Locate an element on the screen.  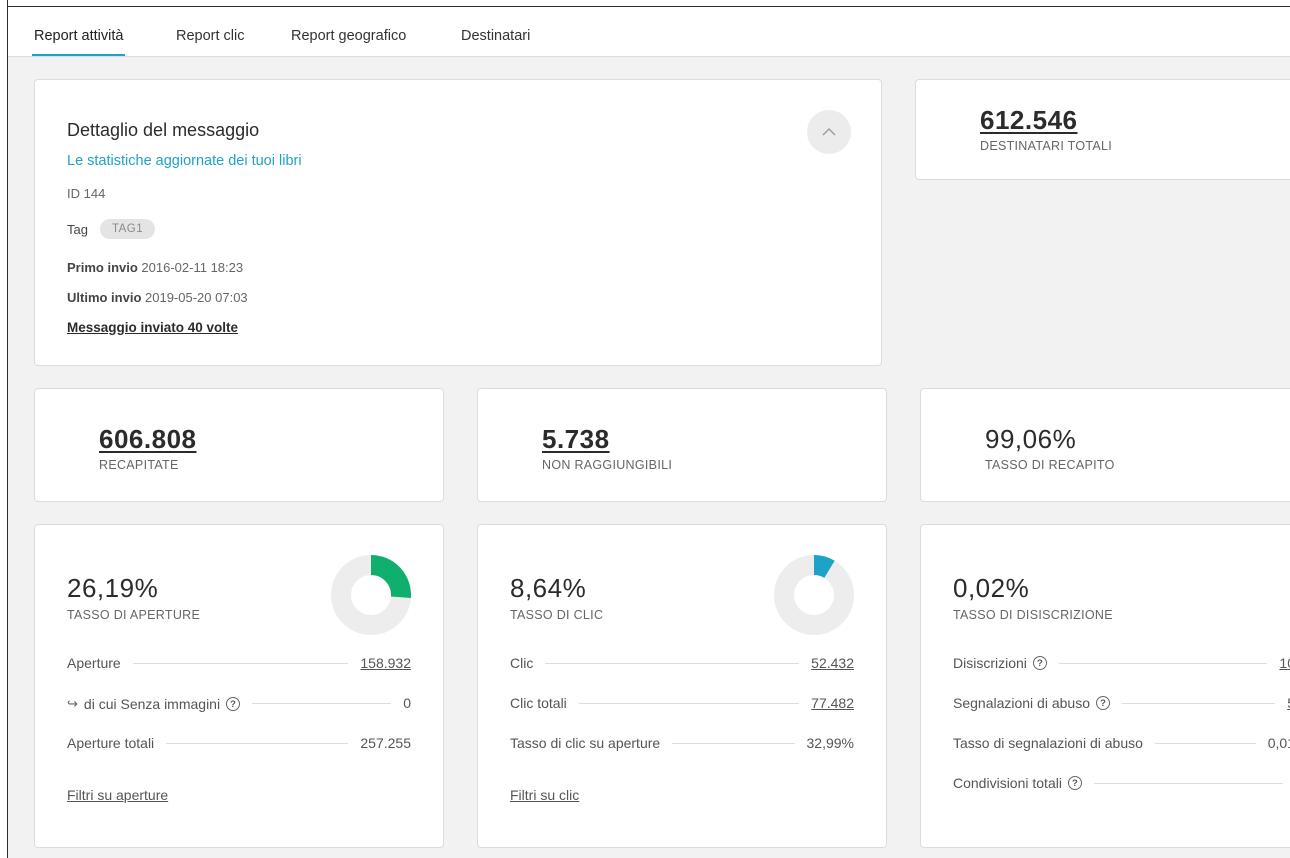
opens-row: Aperture 158.932 is located at coordinates (239, 675).